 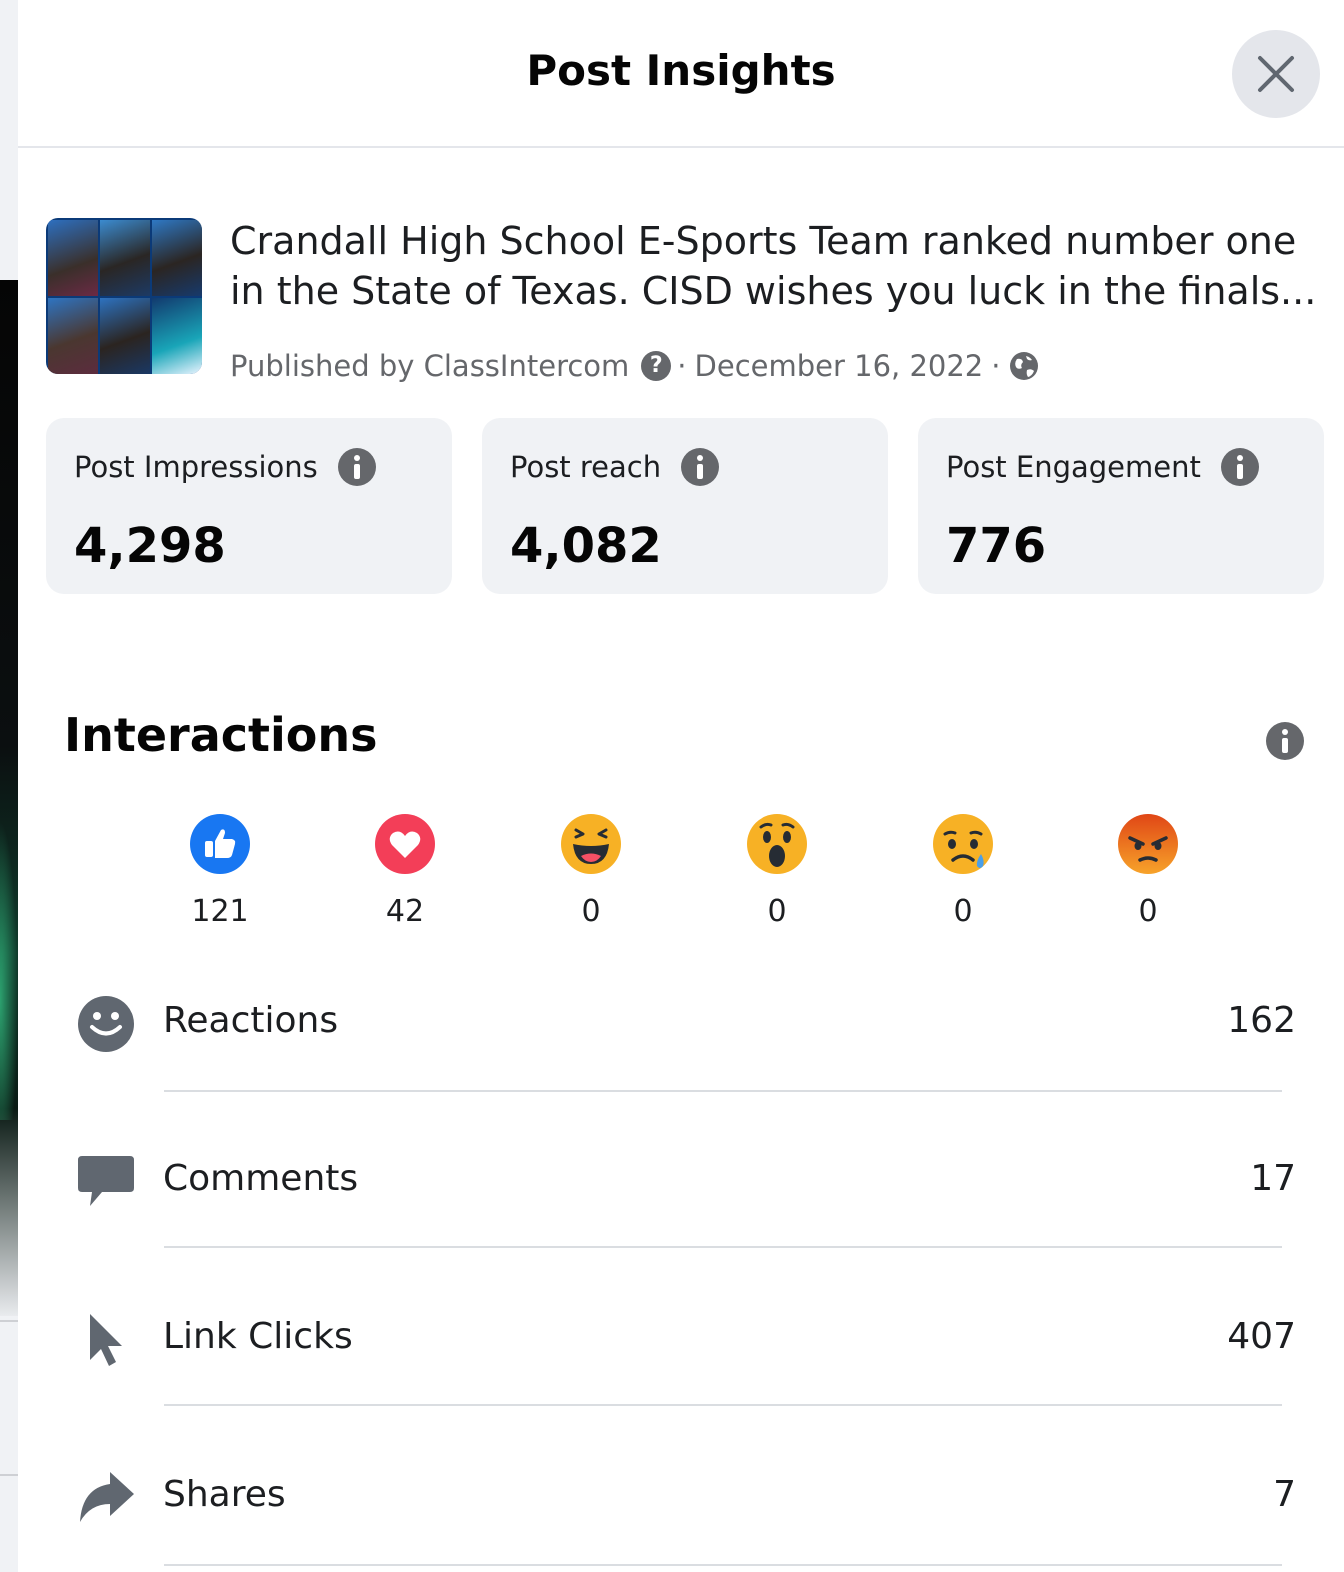 What do you see at coordinates (9, 798) in the screenshot?
I see `background-image` at bounding box center [9, 798].